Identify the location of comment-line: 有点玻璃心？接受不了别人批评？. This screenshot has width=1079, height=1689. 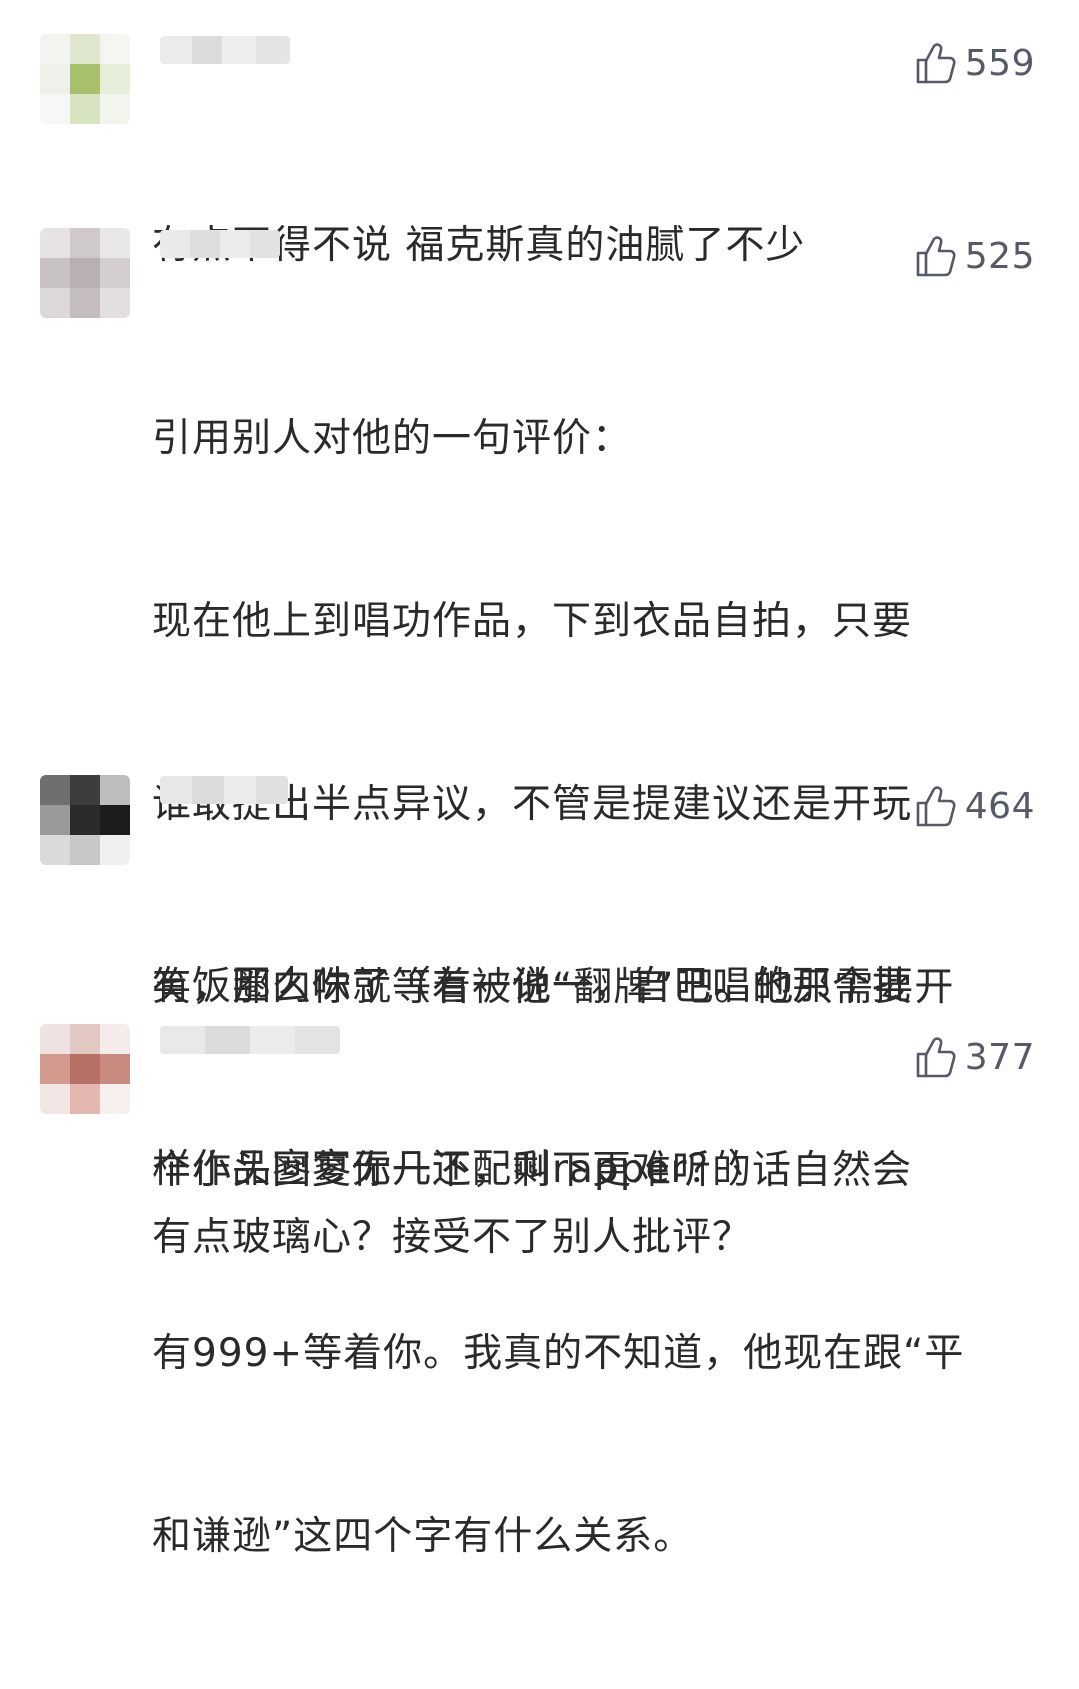
(452, 1237).